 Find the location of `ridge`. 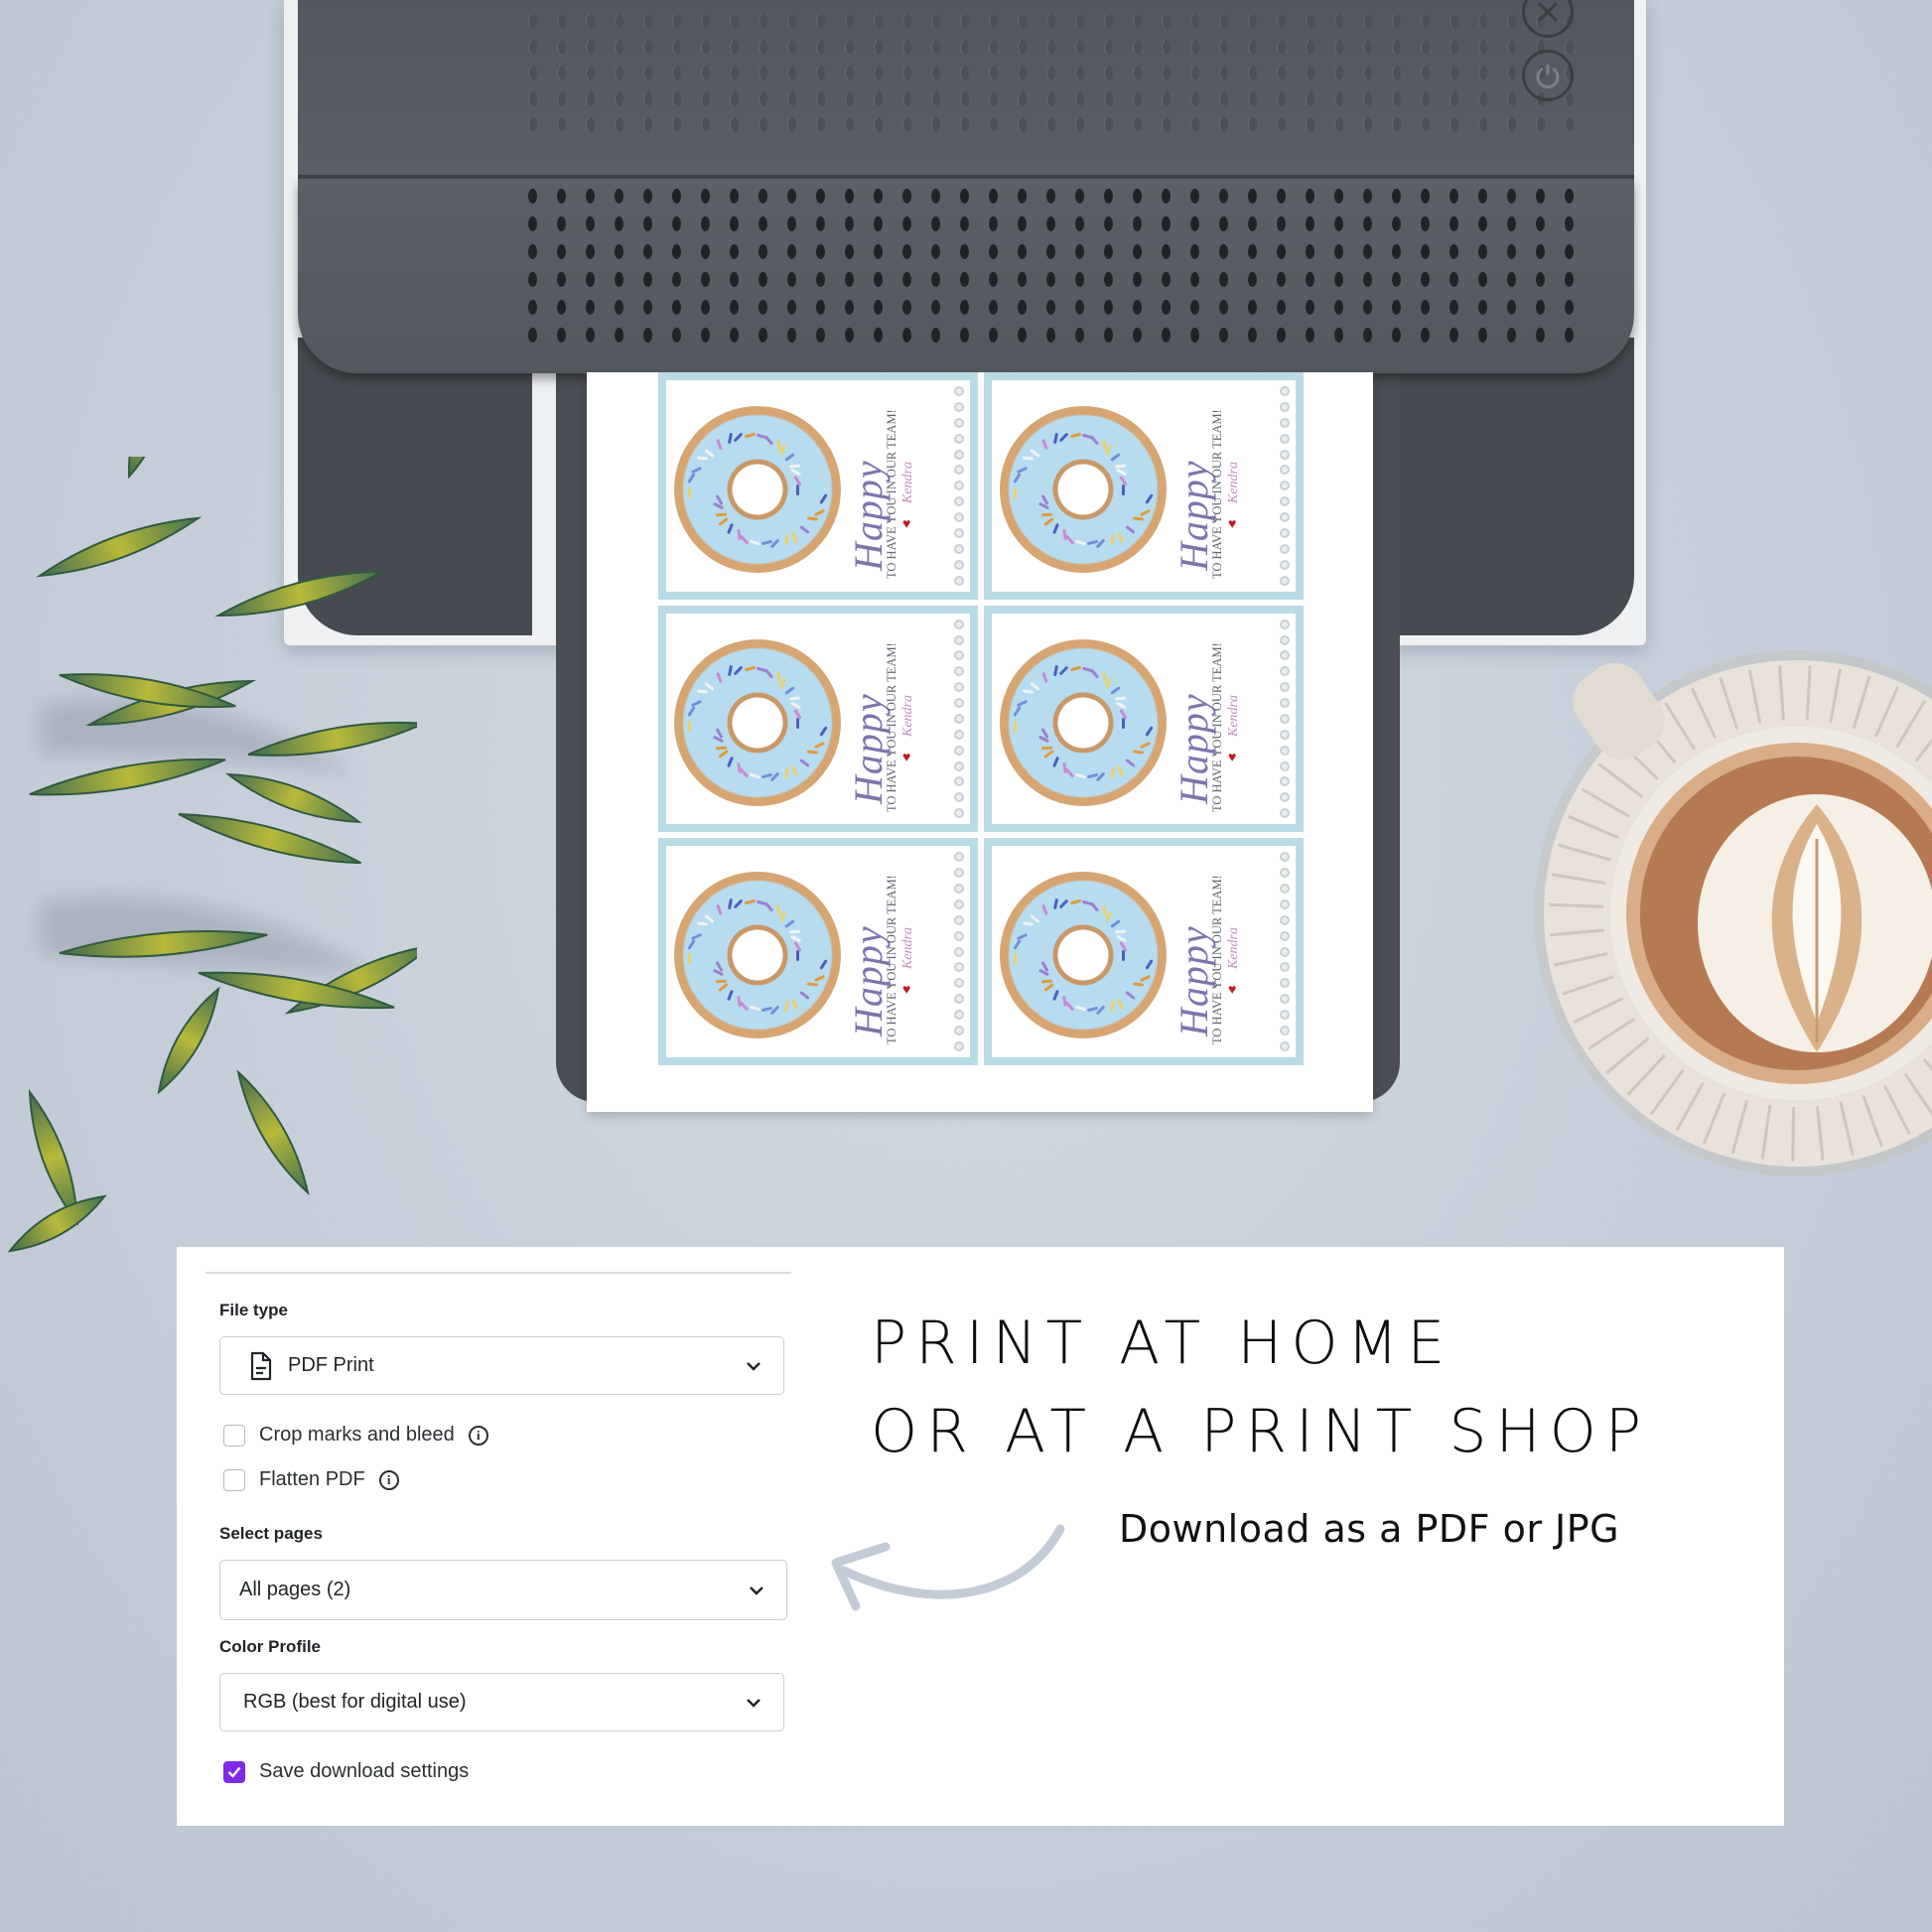

ridge is located at coordinates (1794, 1134).